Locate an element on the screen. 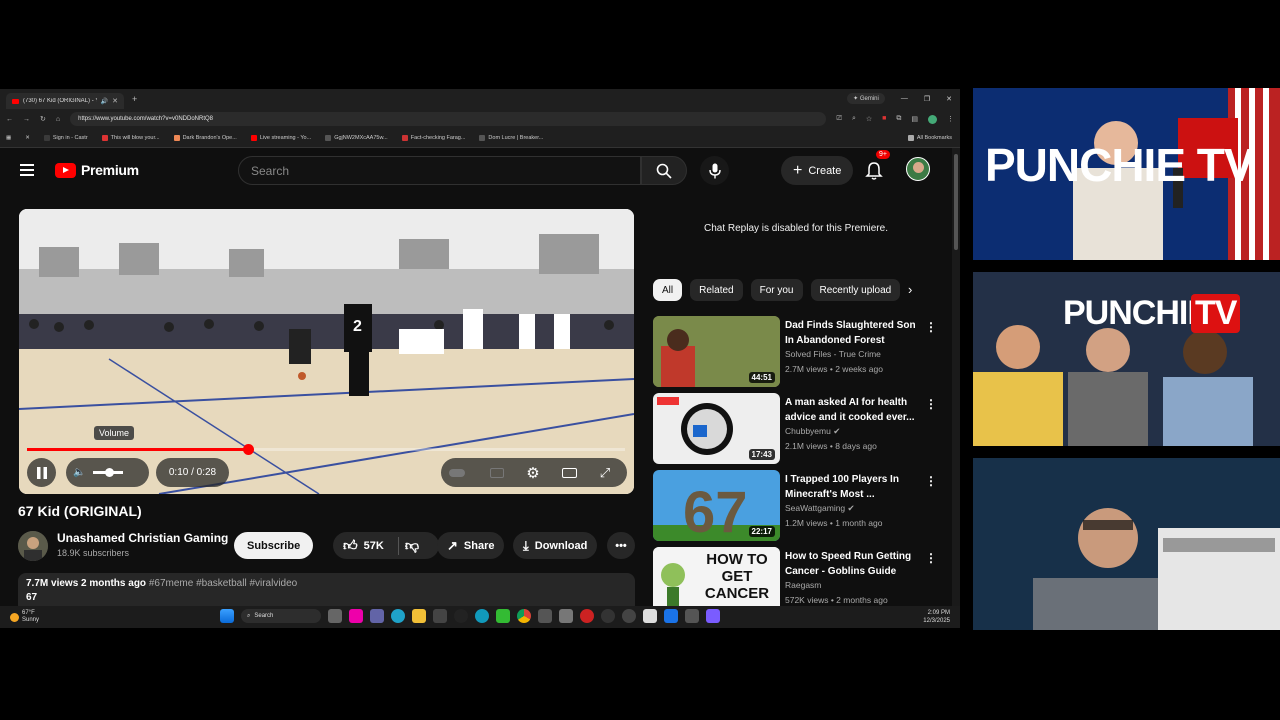 This screenshot has width=1280, height=720. task-view-icon is located at coordinates (335, 616).